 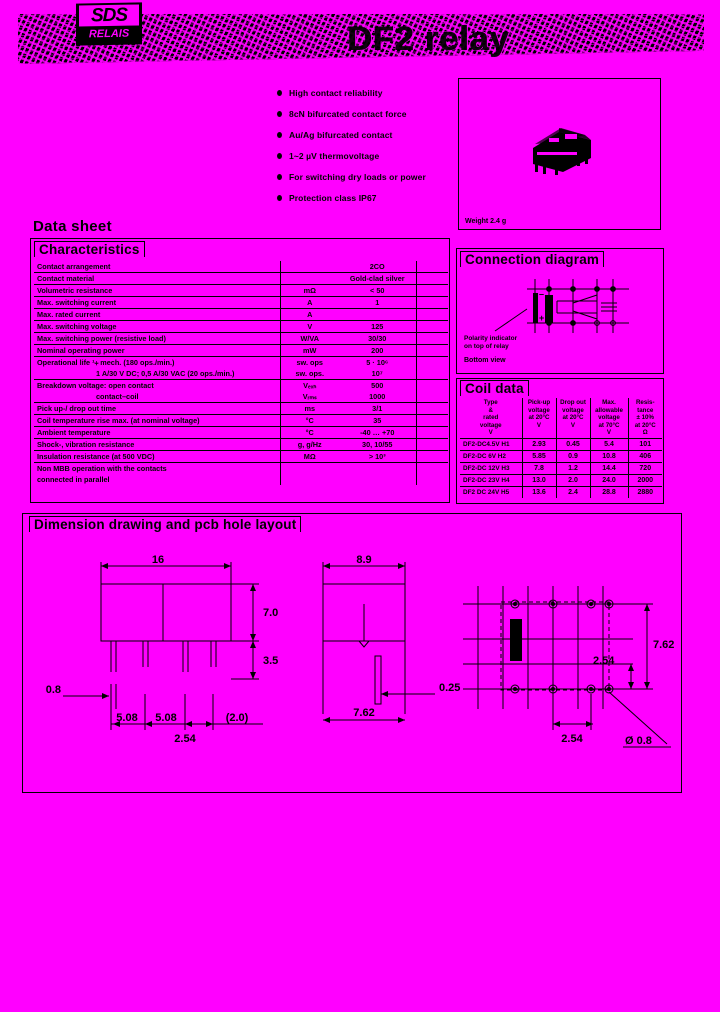 What do you see at coordinates (237, 718) in the screenshot?
I see `dim-edge: (2.0)` at bounding box center [237, 718].